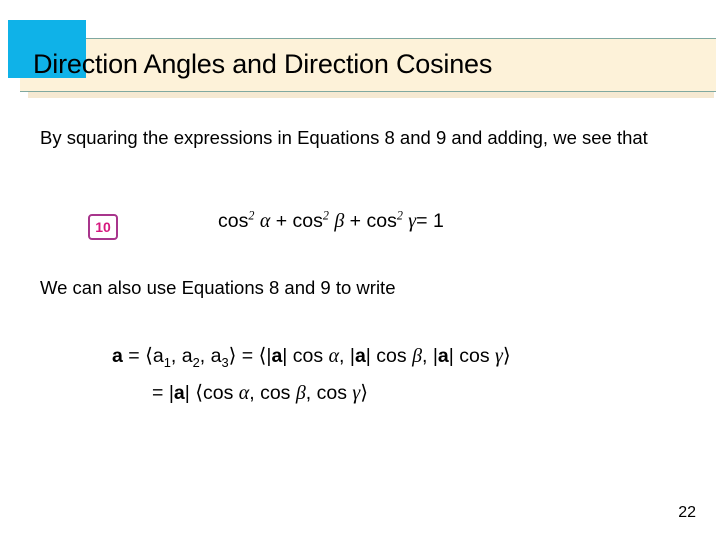  Describe the element at coordinates (134, 356) in the screenshot. I see `veq1-equals-1: =` at that location.